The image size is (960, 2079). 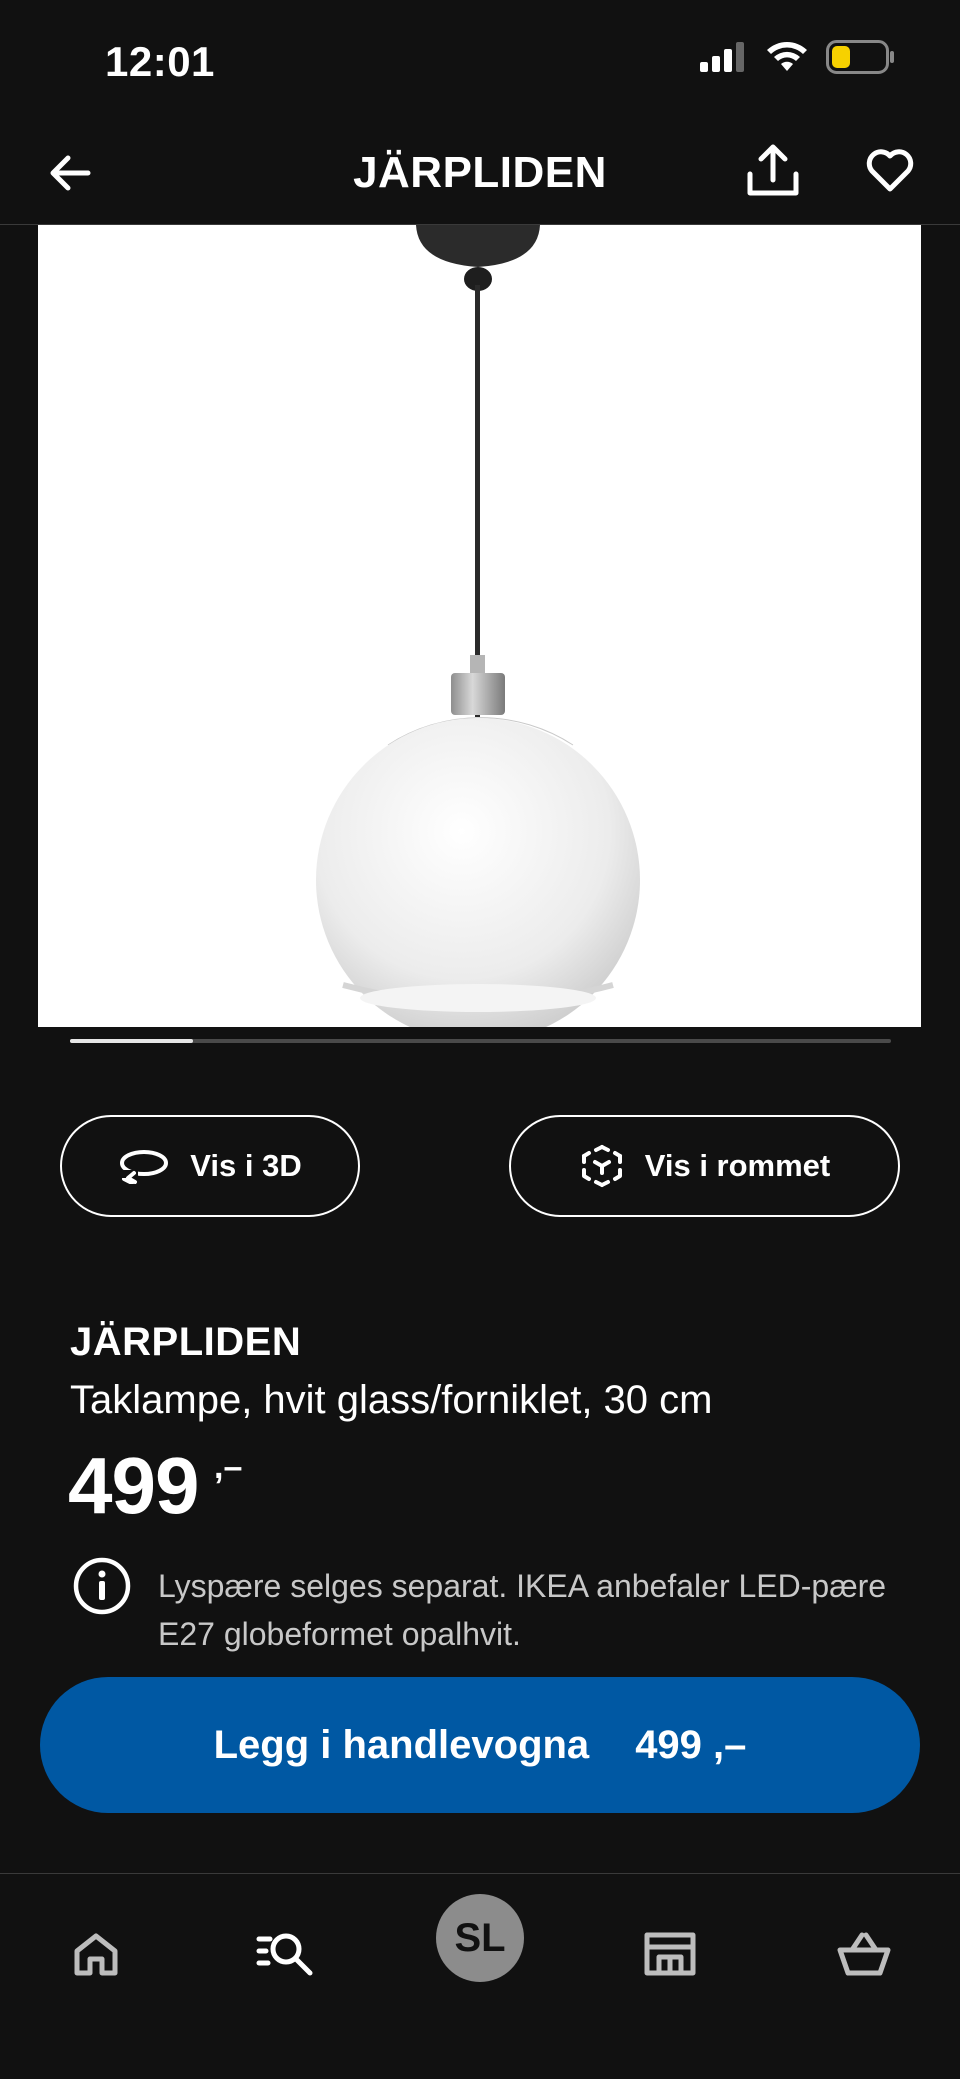 What do you see at coordinates (246, 1165) in the screenshot?
I see `view-3d-label: Vis i 3D` at bounding box center [246, 1165].